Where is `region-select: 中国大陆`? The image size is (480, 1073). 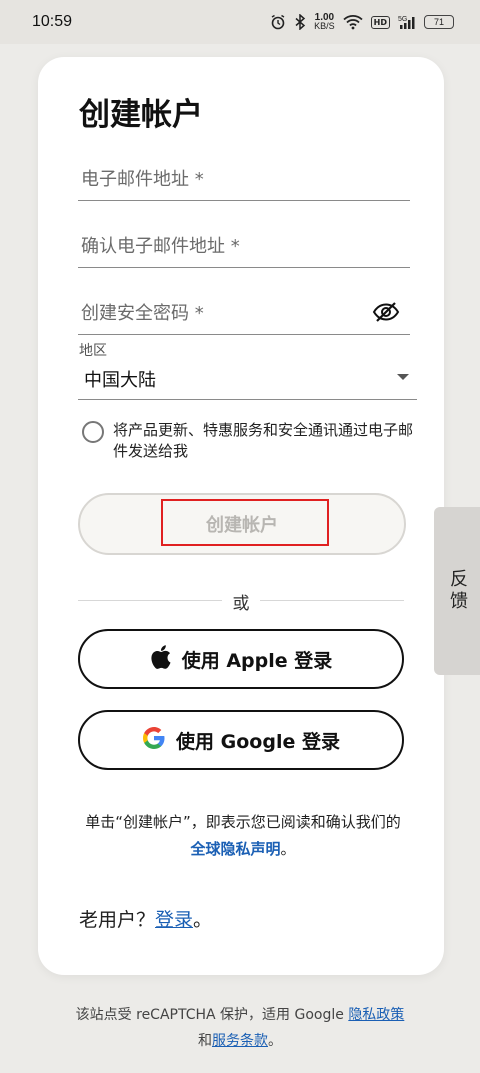 region-select: 中国大陆 is located at coordinates (247, 379).